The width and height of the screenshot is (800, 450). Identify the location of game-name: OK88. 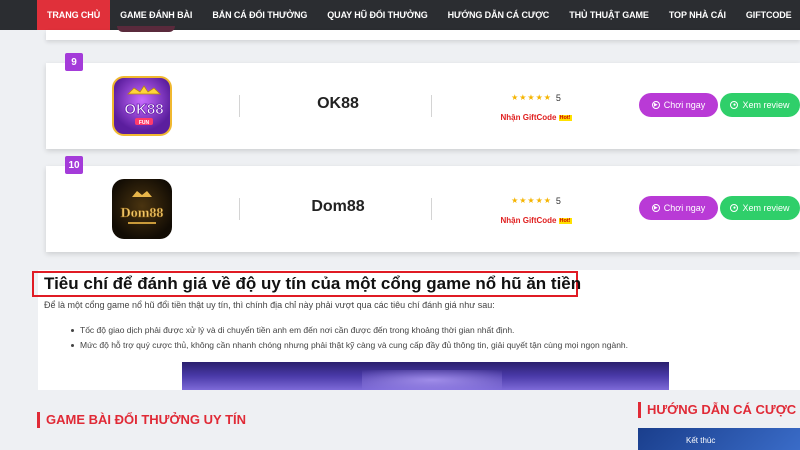
(338, 104).